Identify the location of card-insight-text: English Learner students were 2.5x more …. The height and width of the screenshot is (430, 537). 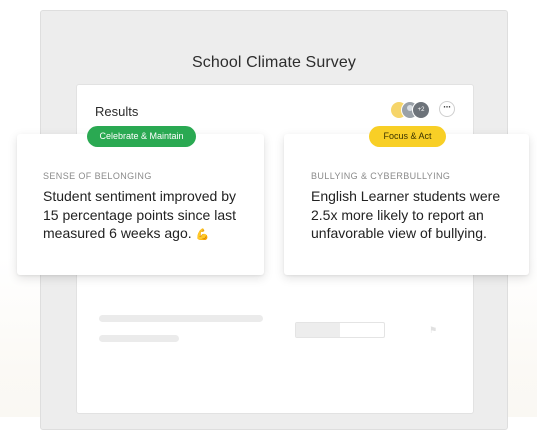
(406, 214).